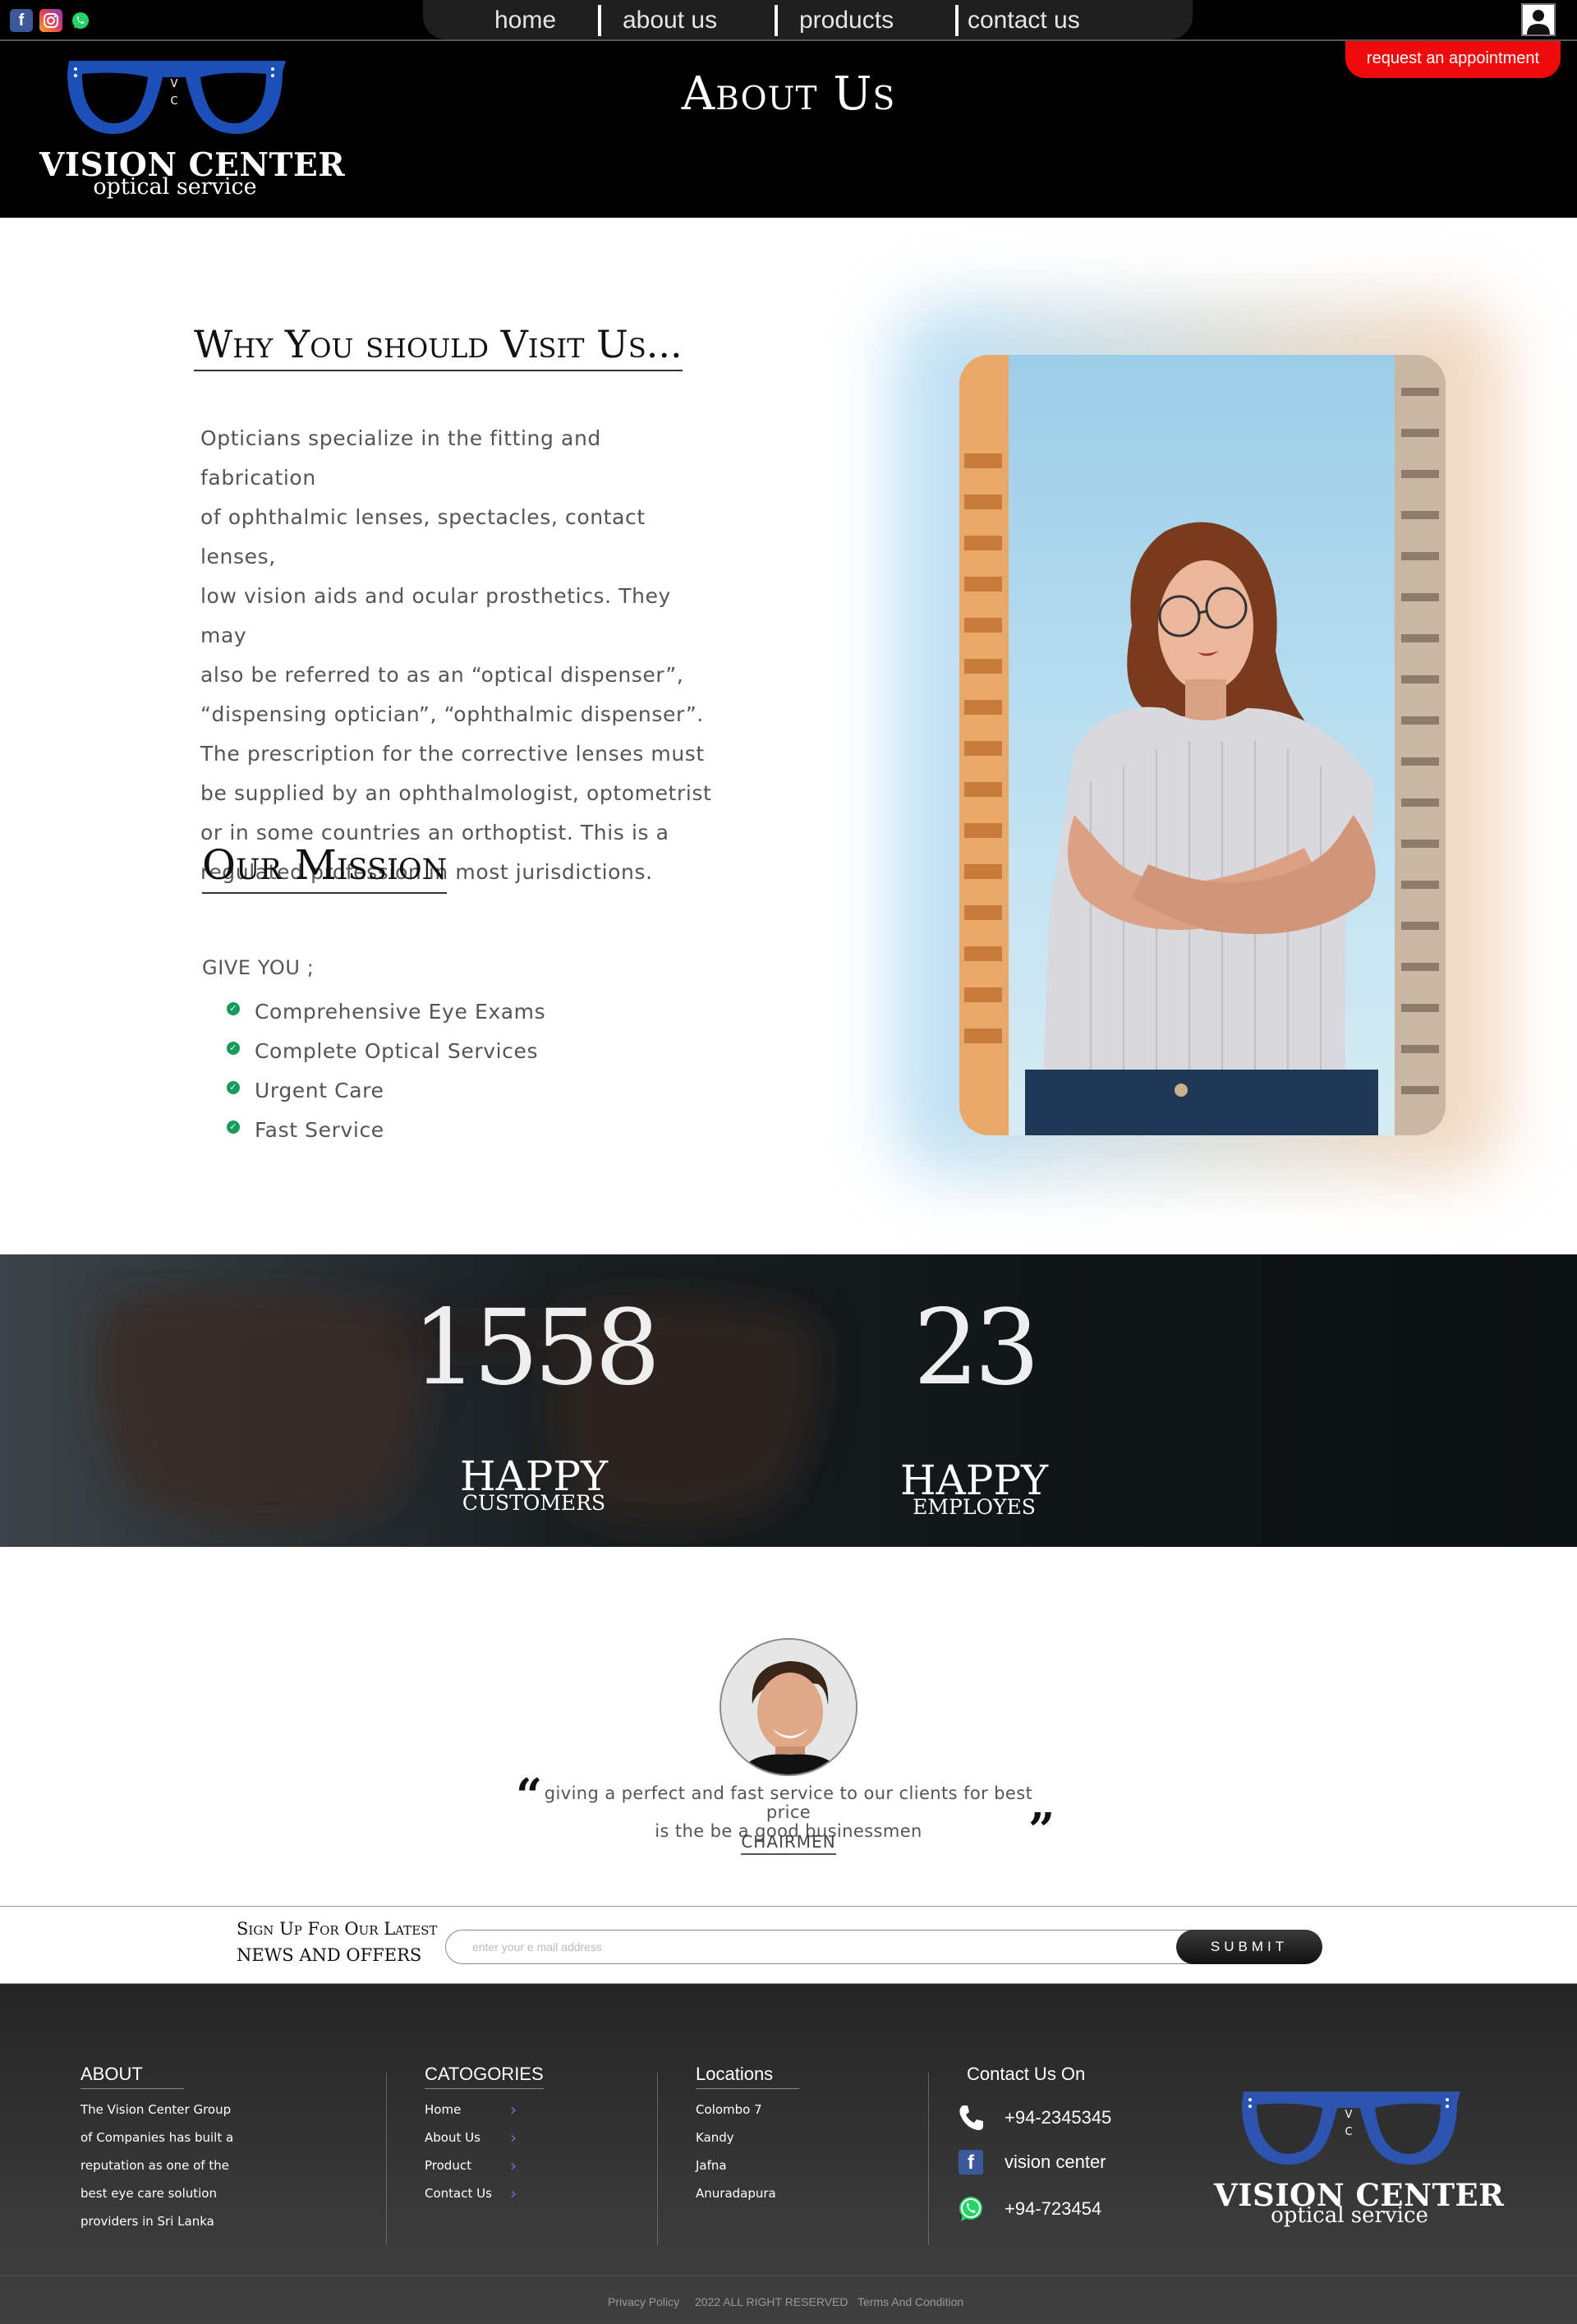  I want to click on close-quote-icon: ”, so click(1041, 1830).